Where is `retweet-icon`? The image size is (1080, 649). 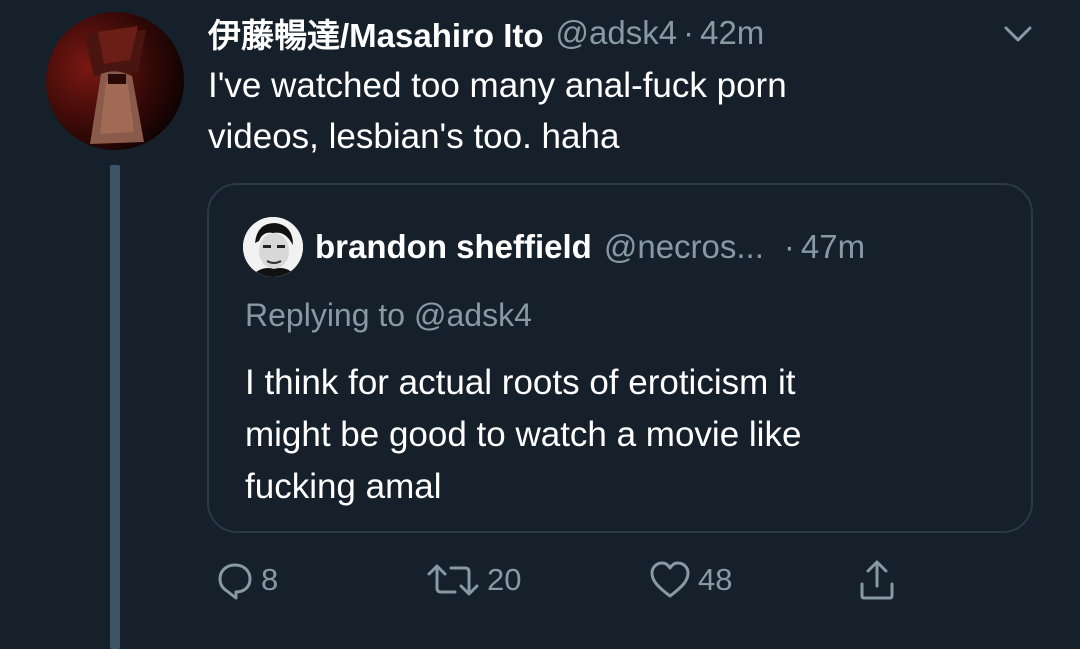 retweet-icon is located at coordinates (453, 580).